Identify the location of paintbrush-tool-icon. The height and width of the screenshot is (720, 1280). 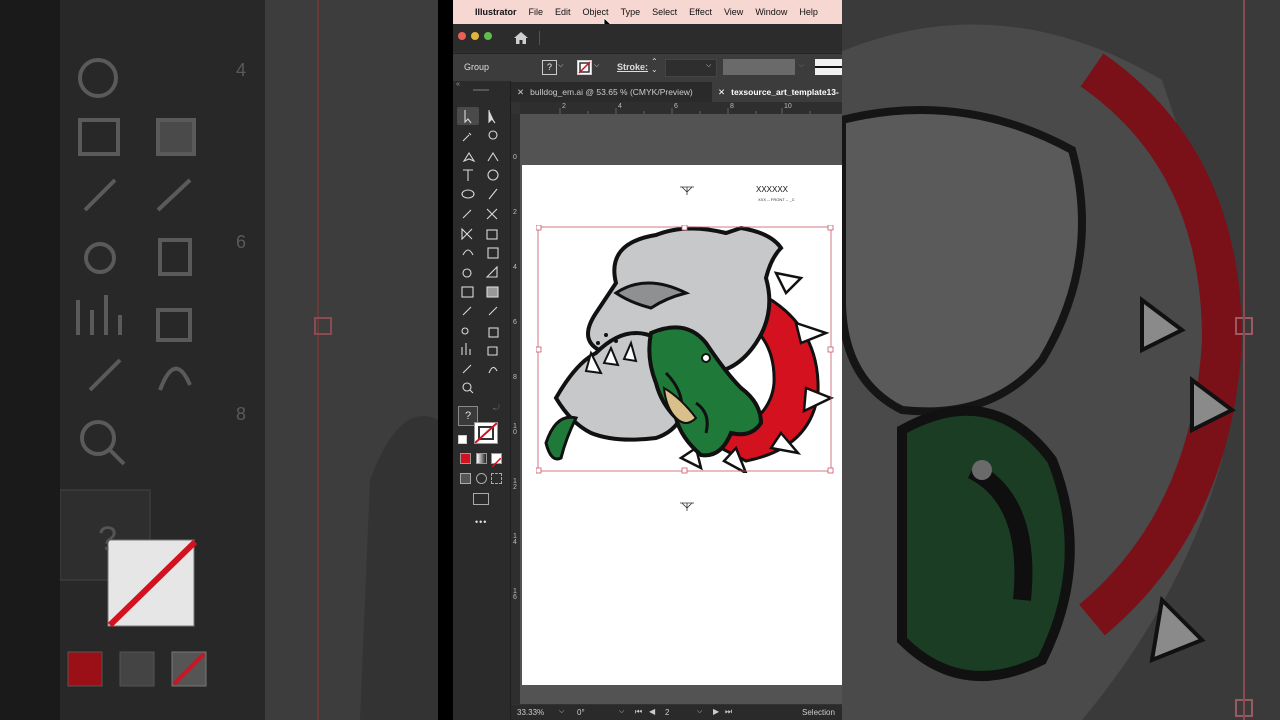
(493, 194).